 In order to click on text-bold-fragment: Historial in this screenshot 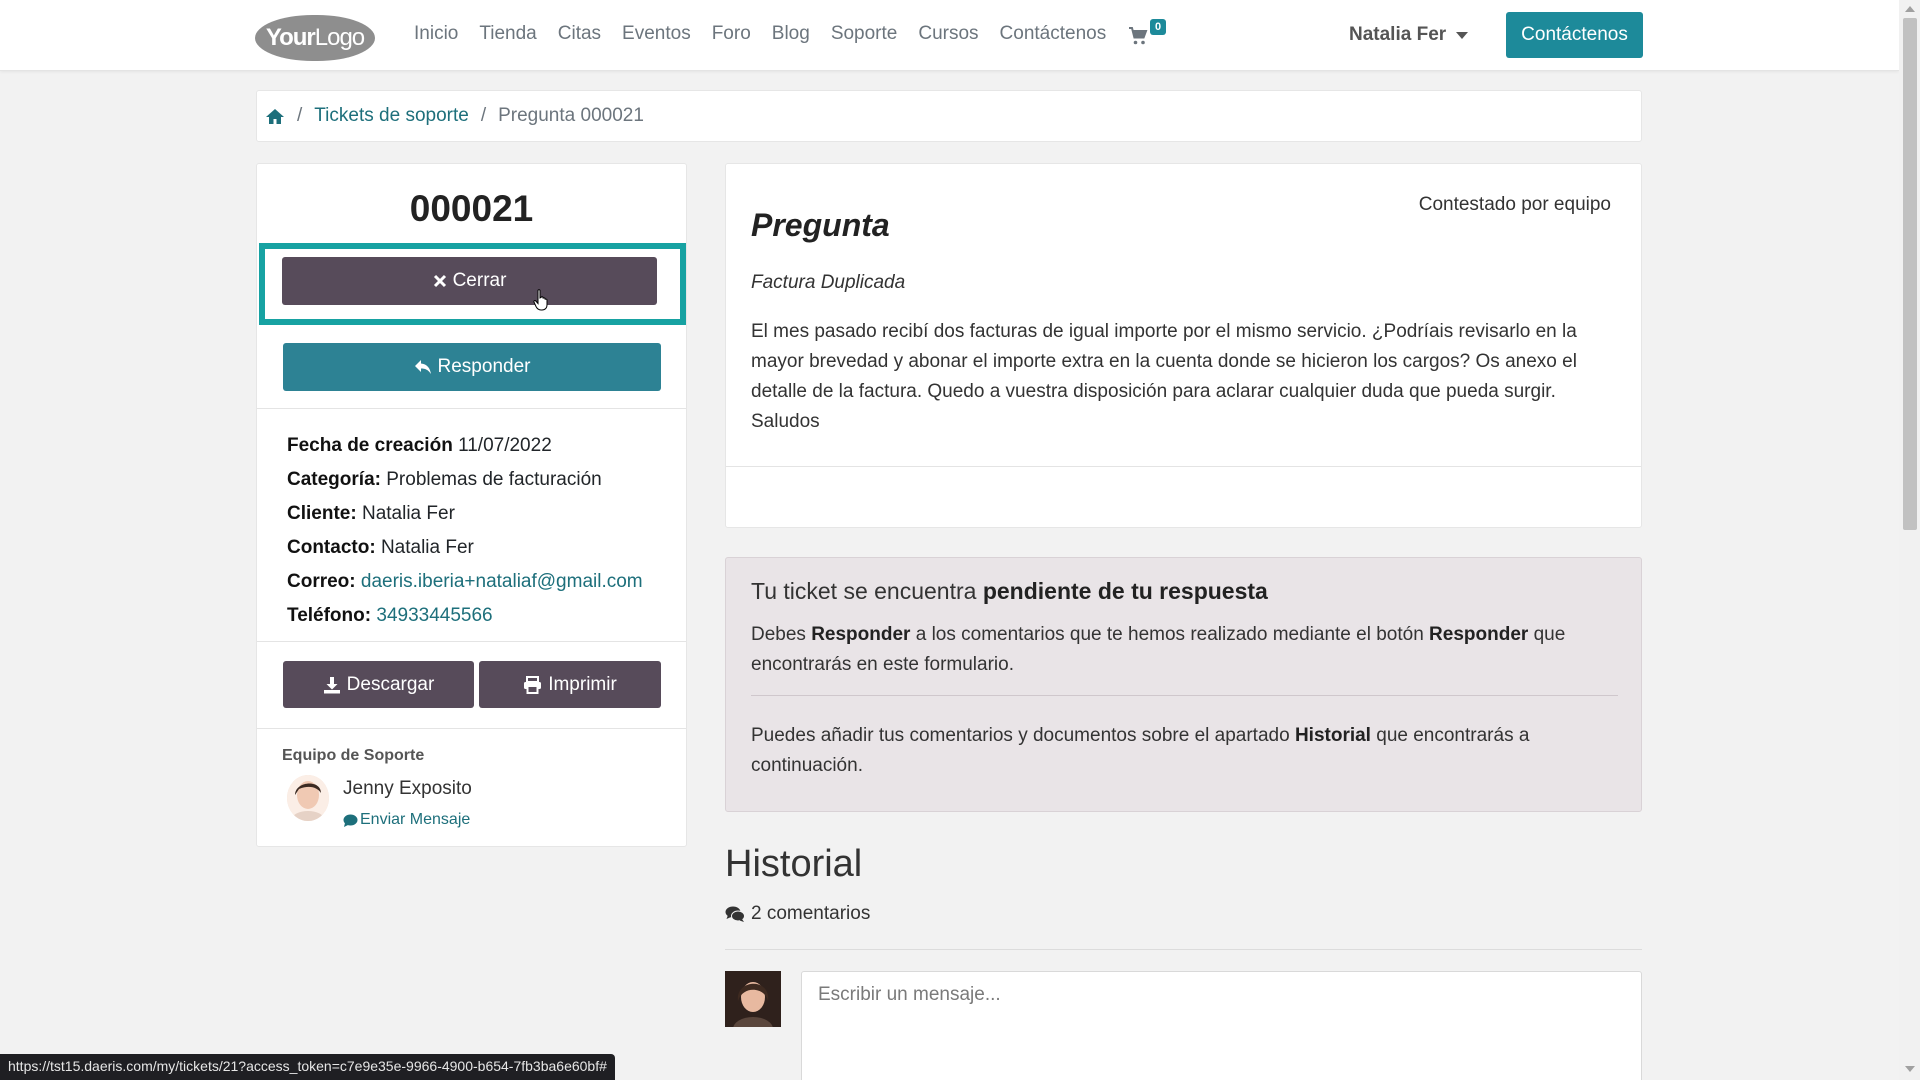, I will do `click(1332, 735)`.